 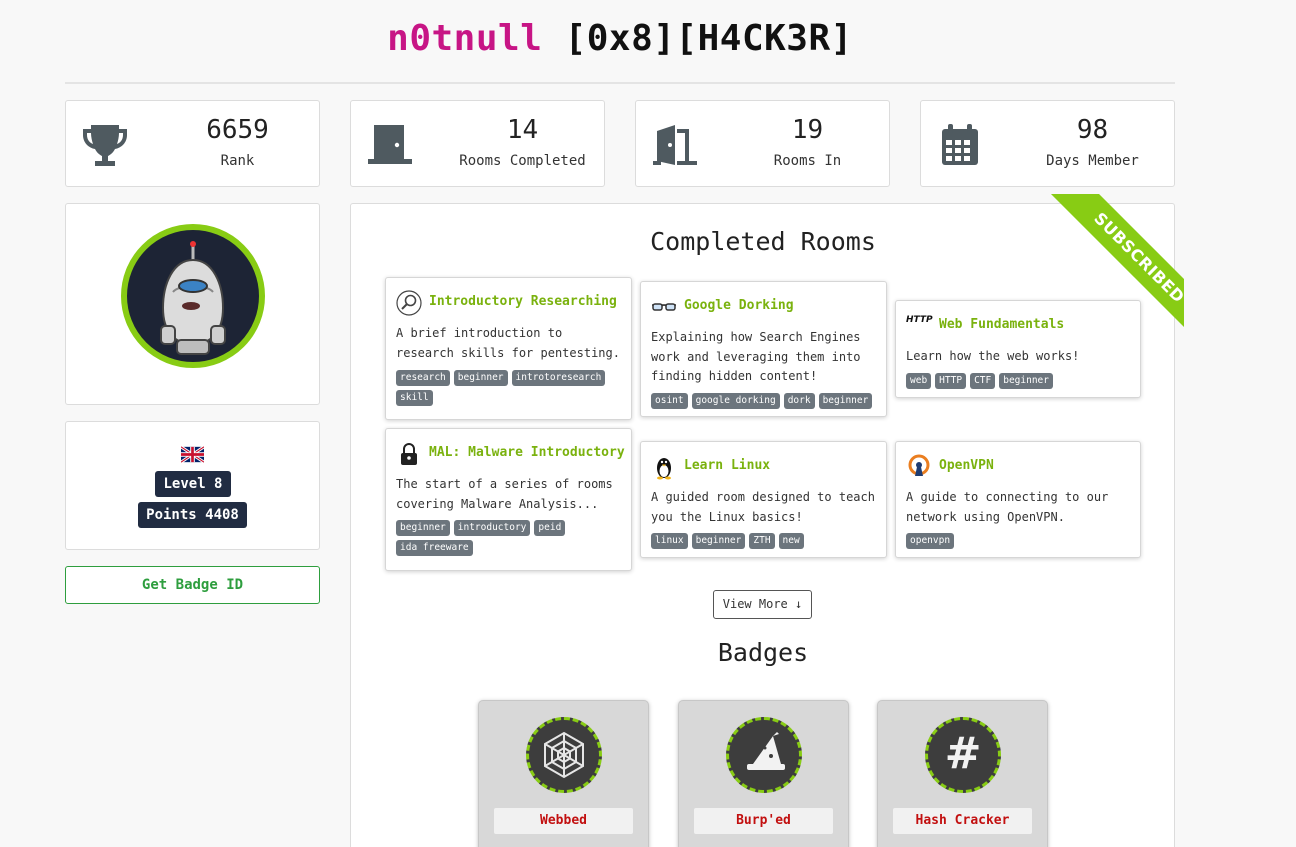 What do you see at coordinates (951, 381) in the screenshot?
I see `room-tag: HTTP` at bounding box center [951, 381].